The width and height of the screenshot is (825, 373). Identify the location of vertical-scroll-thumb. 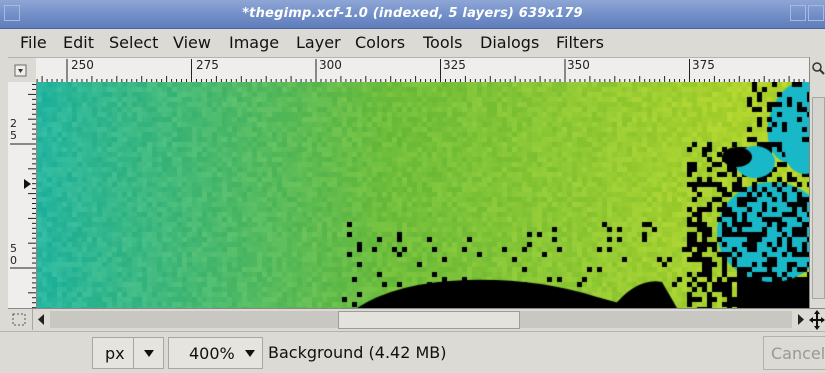
(818, 198).